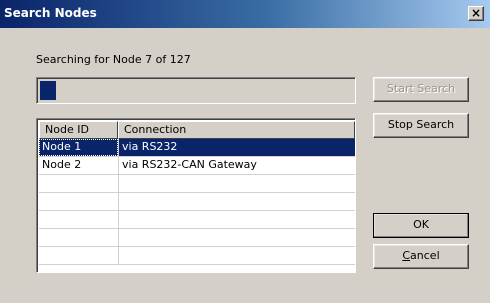 The height and width of the screenshot is (303, 490). Describe the element at coordinates (236, 130) in the screenshot. I see `column-header-connection: Connection` at that location.